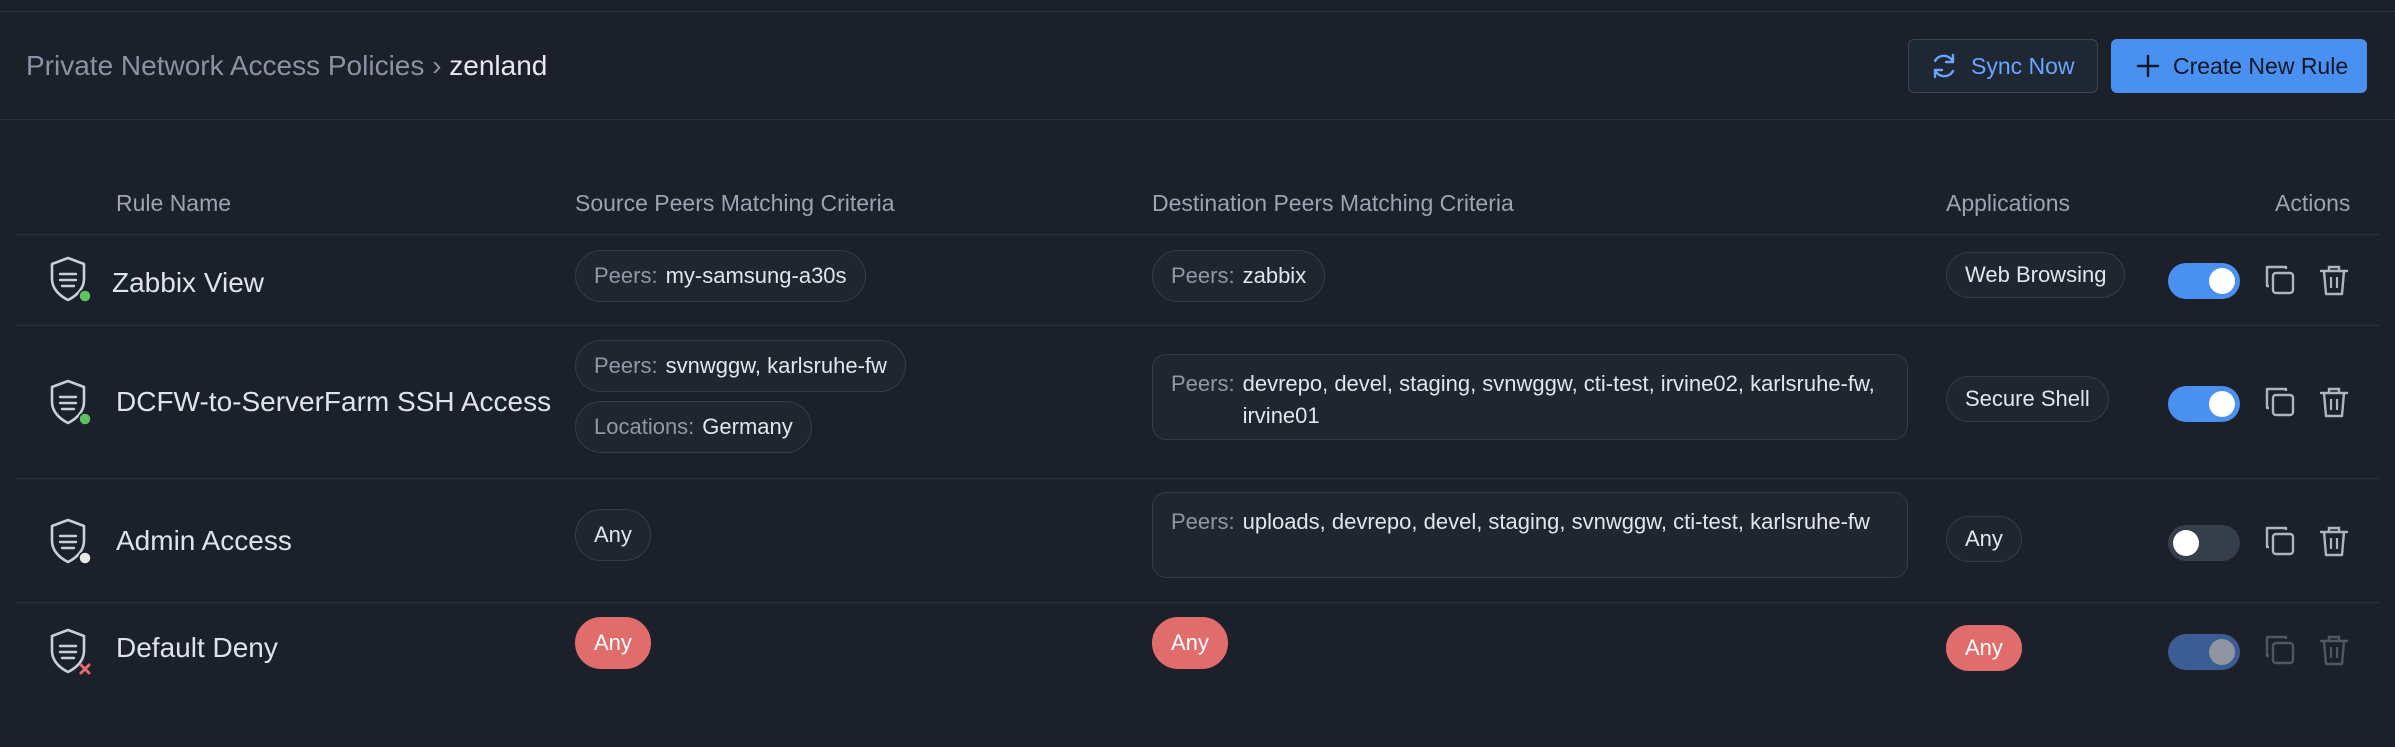 The height and width of the screenshot is (747, 2395). Describe the element at coordinates (1239, 276) in the screenshot. I see `dest-peers-chip: Peers: zabbix` at that location.